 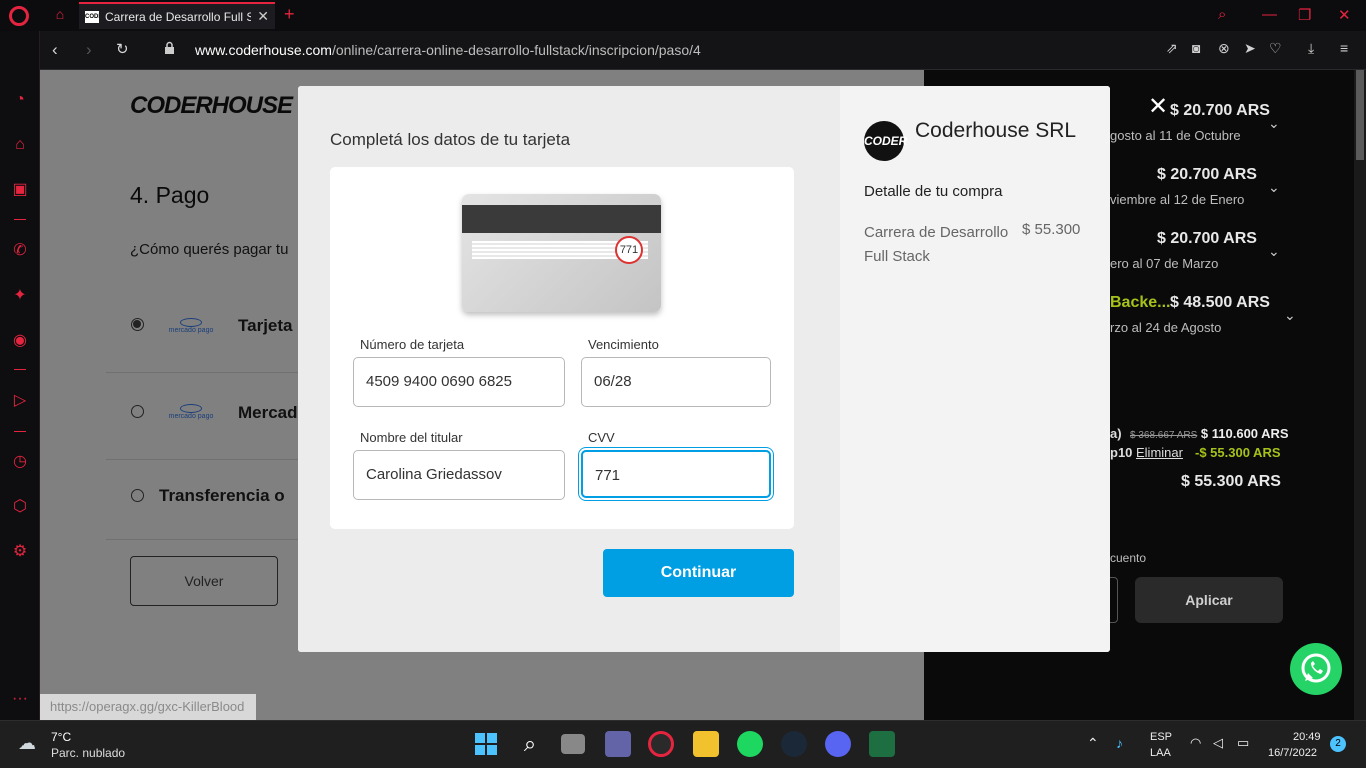 I want to click on coderhouse-logo: CODERHOUSE, so click(x=211, y=106).